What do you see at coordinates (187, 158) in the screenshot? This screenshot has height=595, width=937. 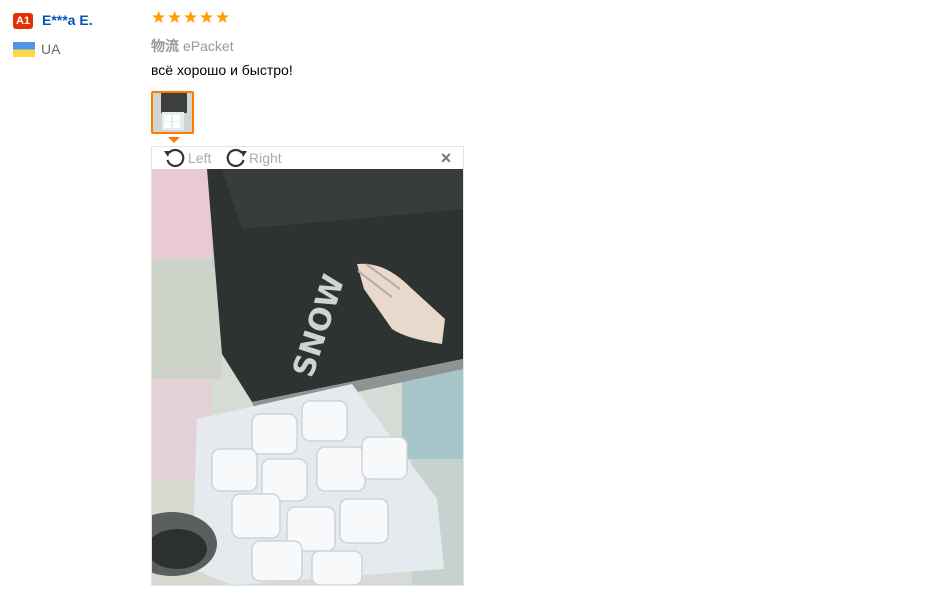 I see `rotate-left-button: Left` at bounding box center [187, 158].